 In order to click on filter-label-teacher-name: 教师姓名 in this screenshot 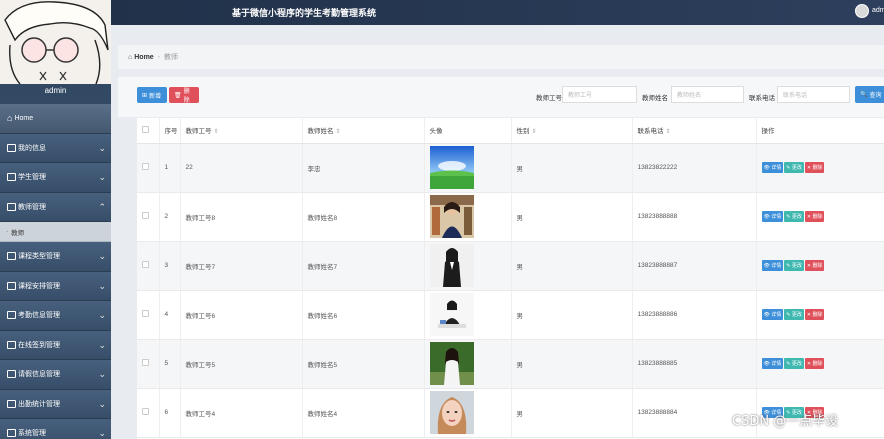, I will do `click(655, 98)`.